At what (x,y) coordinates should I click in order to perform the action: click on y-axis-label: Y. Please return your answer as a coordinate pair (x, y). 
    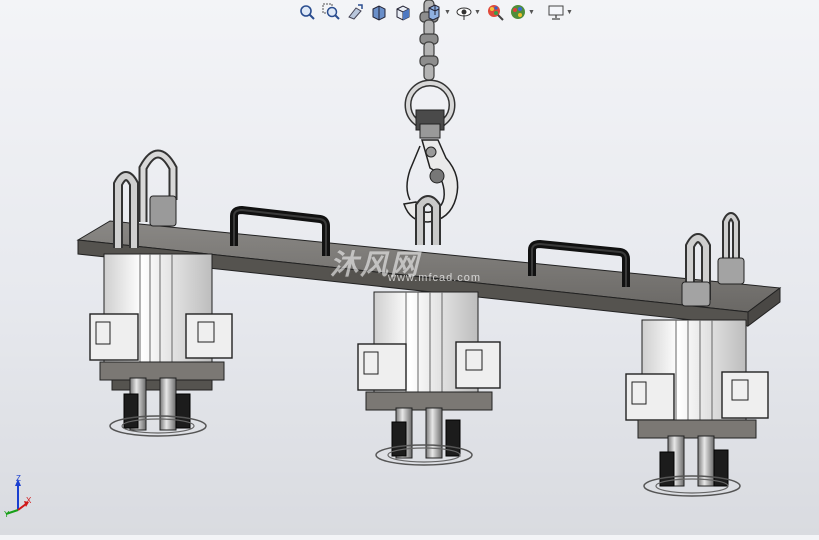
    Looking at the image, I should click on (7, 514).